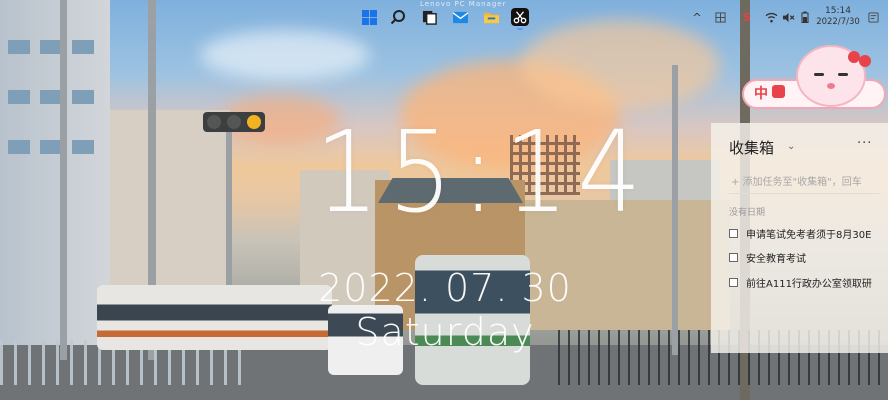 Image resolution: width=888 pixels, height=400 pixels. I want to click on desktop-clock-date: 2022. 07. 30 Saturday, so click(445, 310).